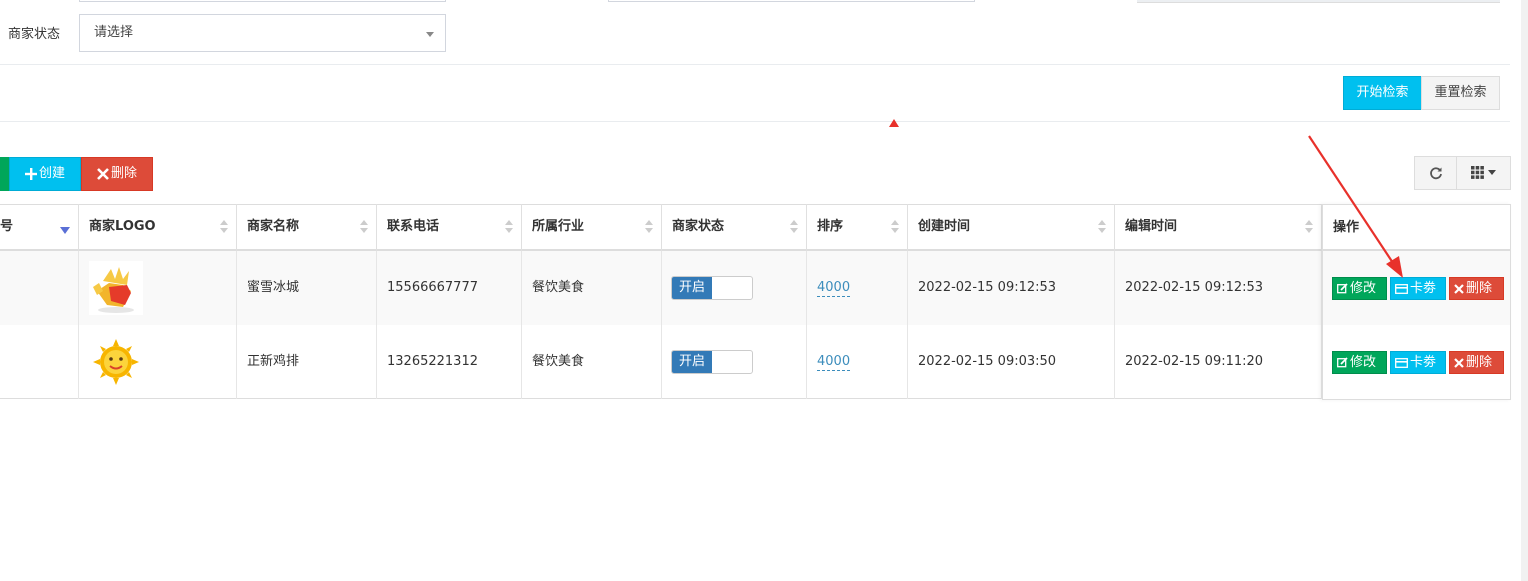 This screenshot has height=581, width=1528. I want to click on chevron-down-icon, so click(430, 34).